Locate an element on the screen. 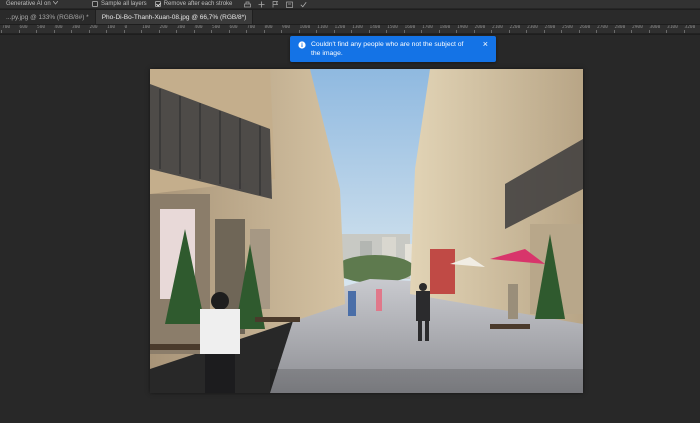 Image resolution: width=700 pixels, height=423 pixels. ruler-tick-label: 2800 is located at coordinates (620, 27).